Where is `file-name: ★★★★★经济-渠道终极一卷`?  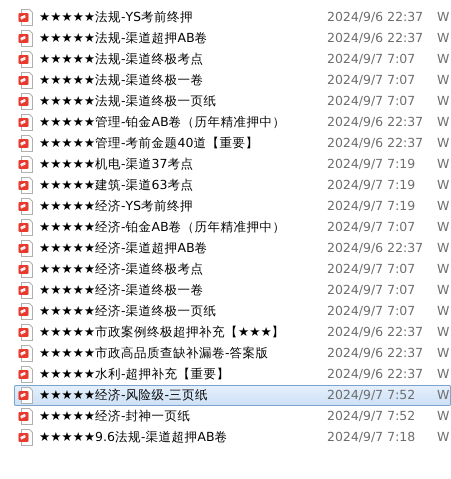
file-name: ★★★★★经济-渠道终极一卷 is located at coordinates (122, 290).